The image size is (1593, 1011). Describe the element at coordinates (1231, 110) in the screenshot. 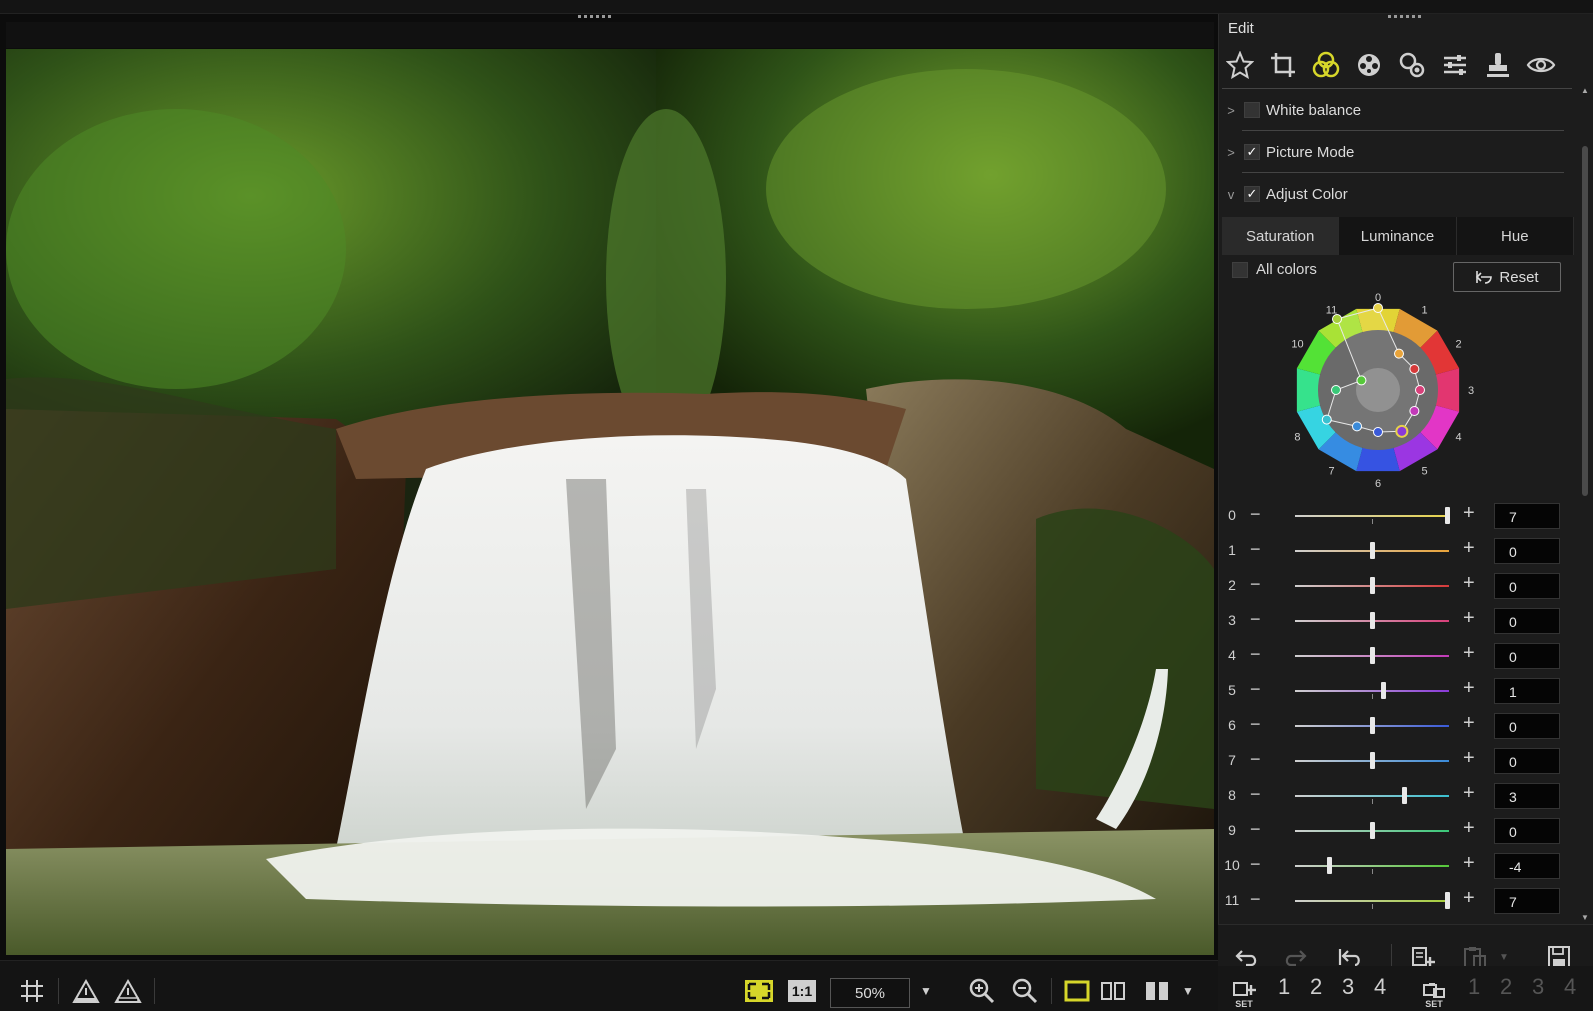

I see `chevron-right-icon: >` at that location.